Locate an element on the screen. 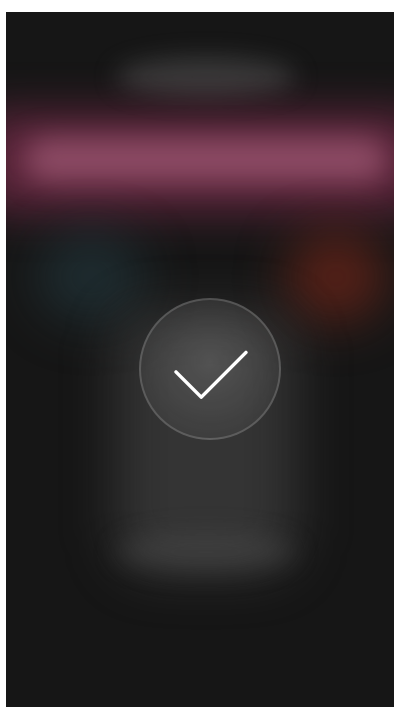  blurred-banner-highlight is located at coordinates (206, 159).